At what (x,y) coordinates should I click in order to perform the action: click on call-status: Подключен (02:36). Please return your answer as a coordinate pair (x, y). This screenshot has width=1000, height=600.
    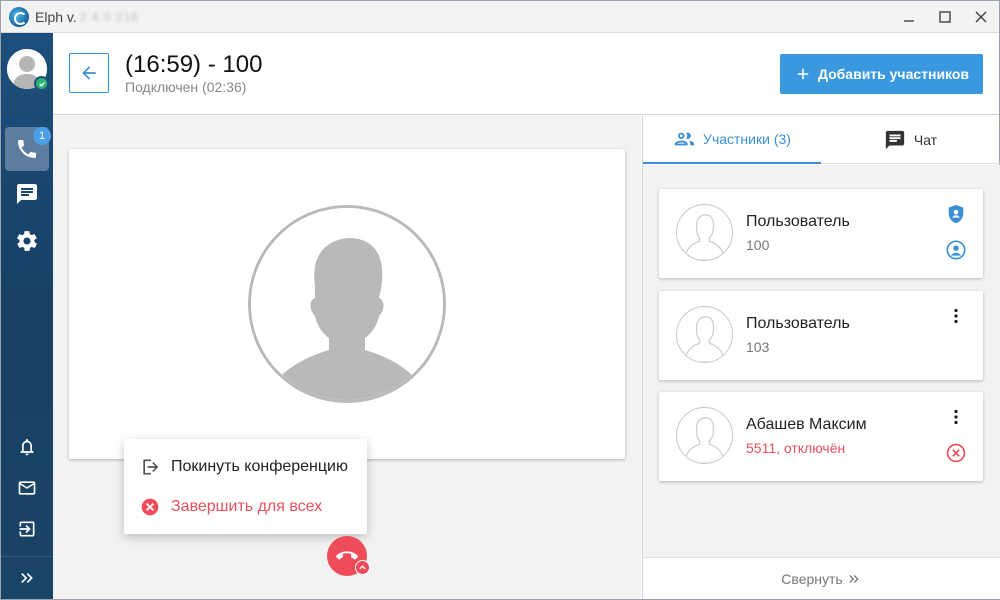
    Looking at the image, I should click on (186, 87).